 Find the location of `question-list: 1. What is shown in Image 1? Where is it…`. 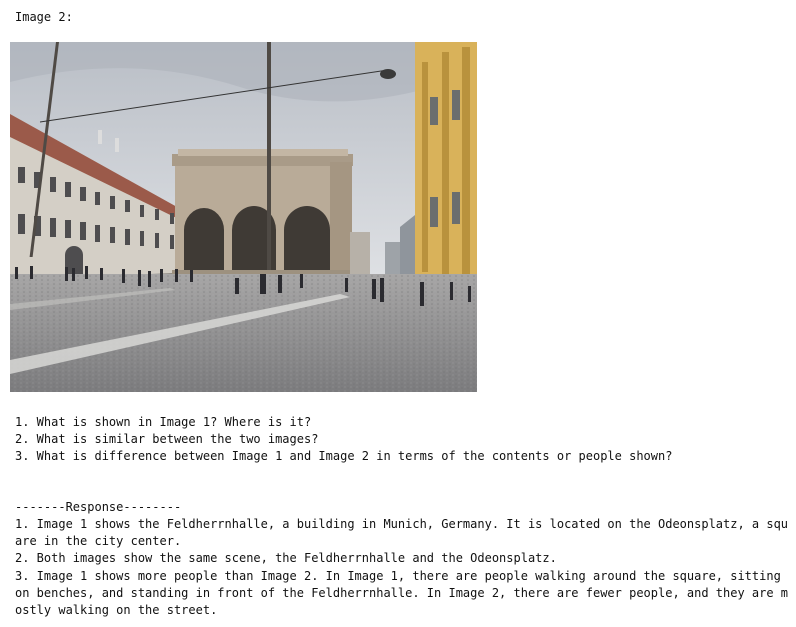

question-list: 1. What is shown in Image 1? Where is it… is located at coordinates (343, 440).